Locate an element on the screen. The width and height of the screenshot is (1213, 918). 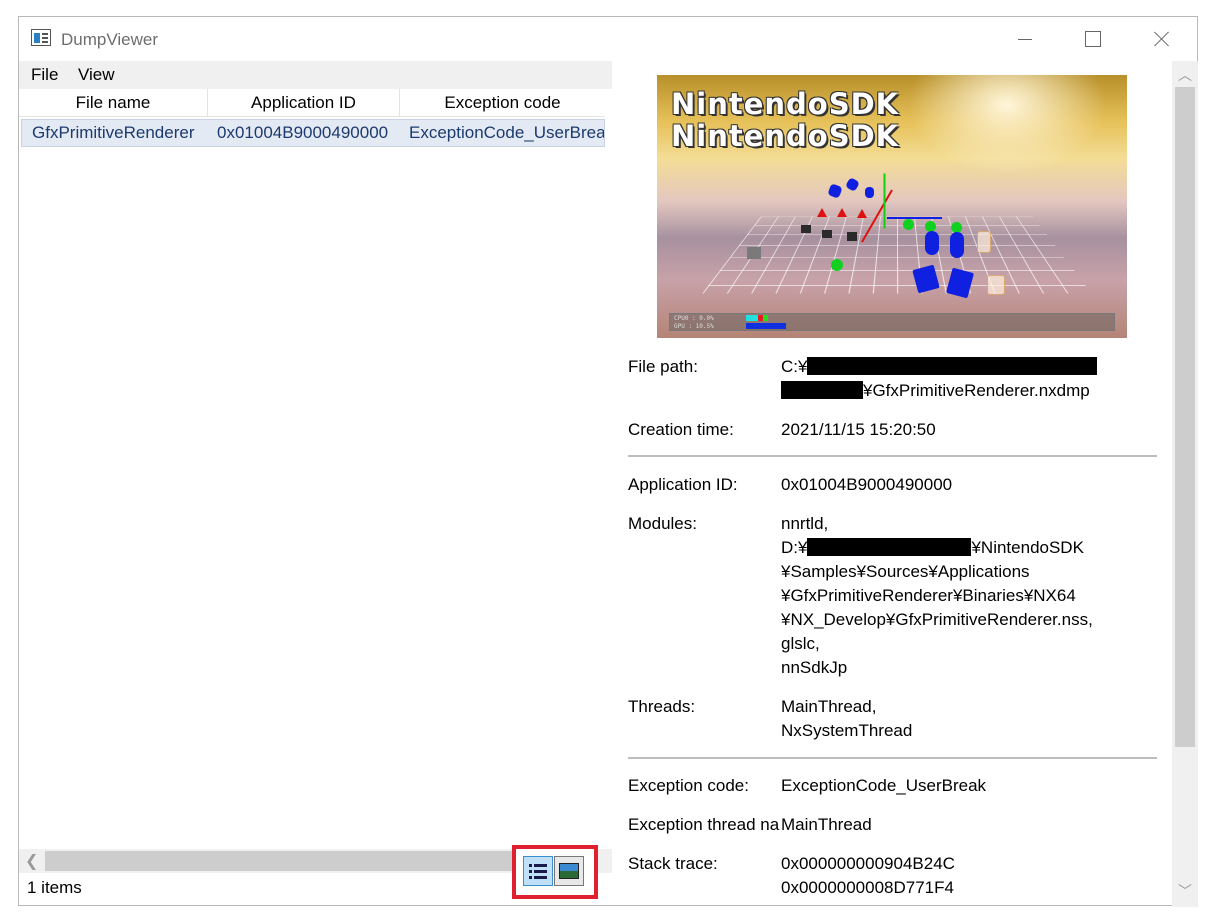
view-toggle-highlight is located at coordinates (555, 872).